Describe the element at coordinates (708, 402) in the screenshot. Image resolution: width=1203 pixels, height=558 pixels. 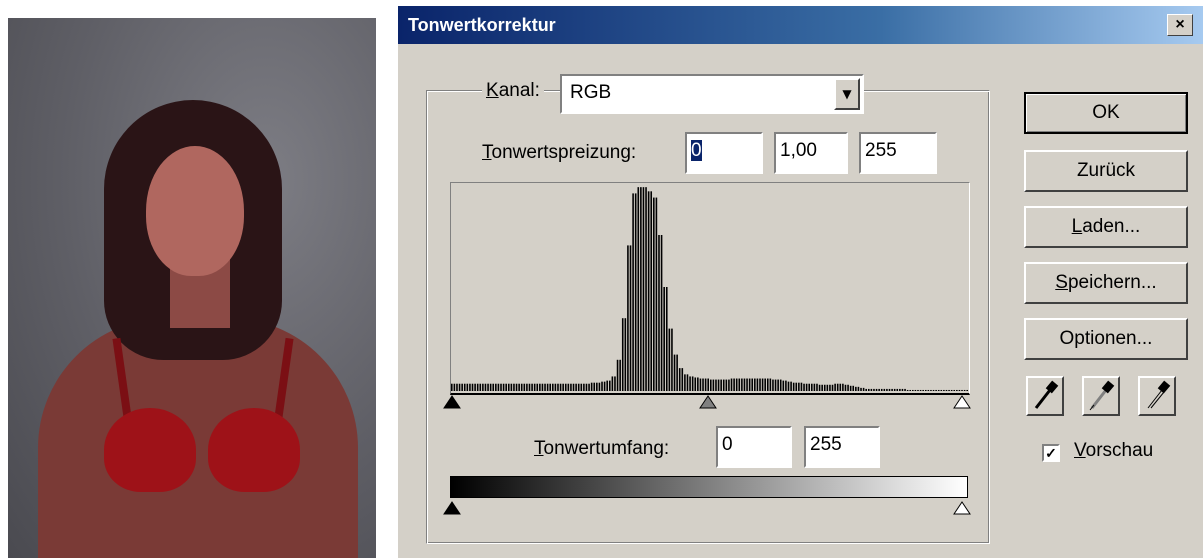
I see `input-gamma-slider` at that location.